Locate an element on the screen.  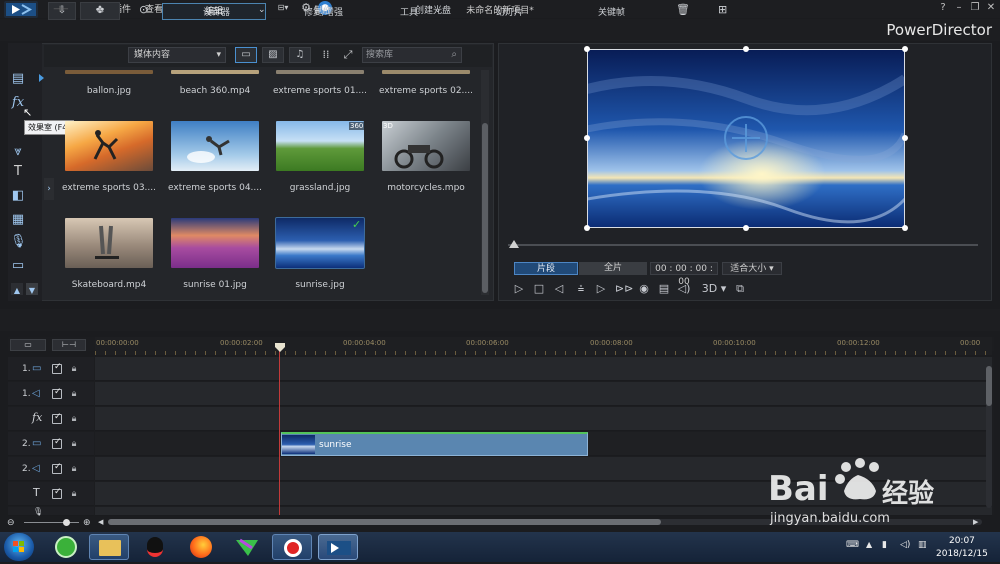
slider-handle-icon is located at coordinates (514, 244).